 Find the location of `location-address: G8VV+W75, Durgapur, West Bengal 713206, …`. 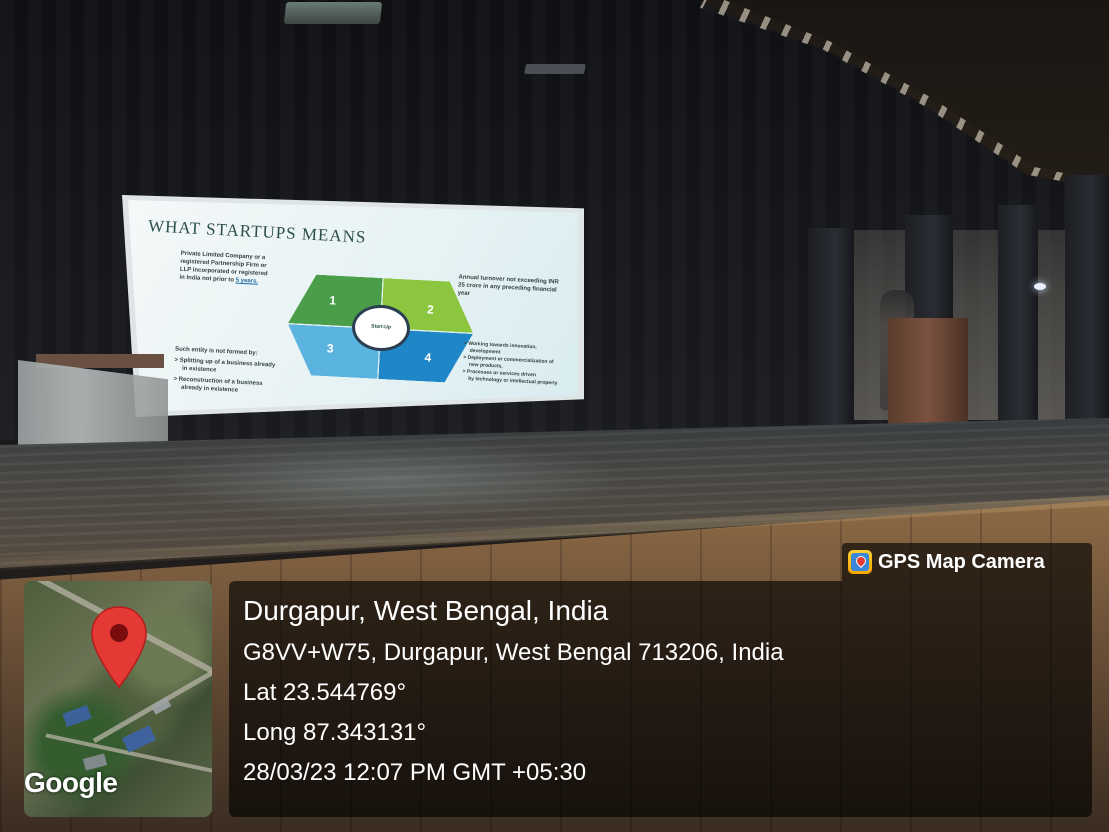

location-address: G8VV+W75, Durgapur, West Bengal 713206, … is located at coordinates (513, 652).